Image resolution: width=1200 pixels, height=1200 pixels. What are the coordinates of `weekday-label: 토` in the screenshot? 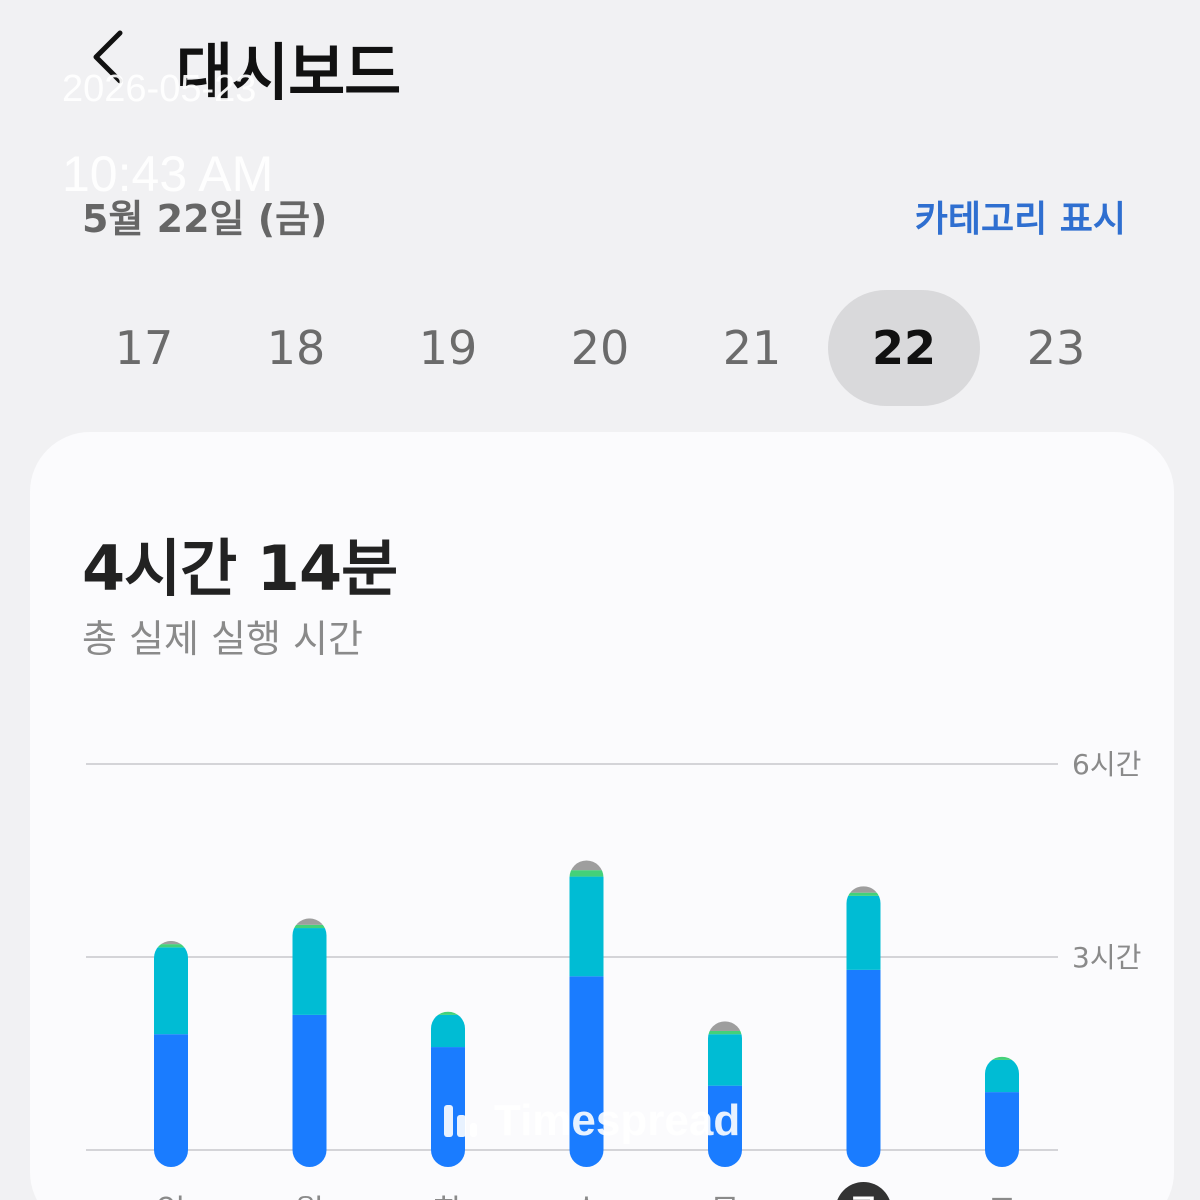 It's located at (1001, 1196).